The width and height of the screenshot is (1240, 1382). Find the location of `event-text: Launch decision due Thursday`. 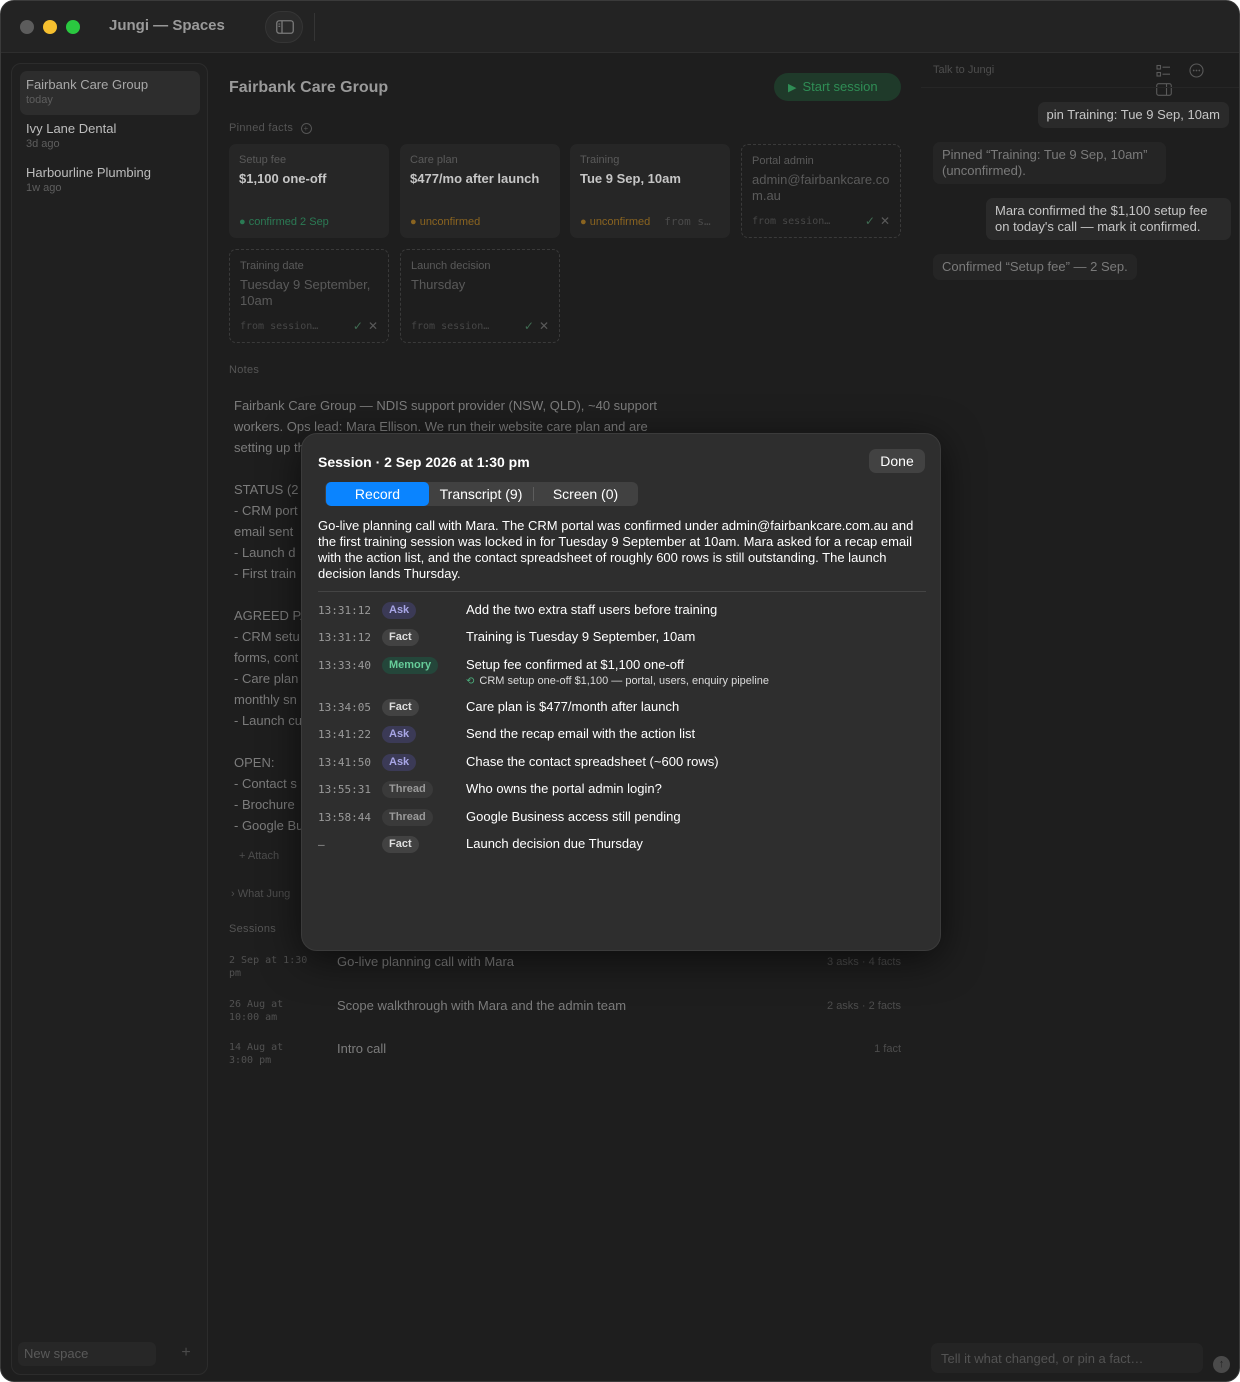

event-text: Launch decision due Thursday is located at coordinates (554, 843).